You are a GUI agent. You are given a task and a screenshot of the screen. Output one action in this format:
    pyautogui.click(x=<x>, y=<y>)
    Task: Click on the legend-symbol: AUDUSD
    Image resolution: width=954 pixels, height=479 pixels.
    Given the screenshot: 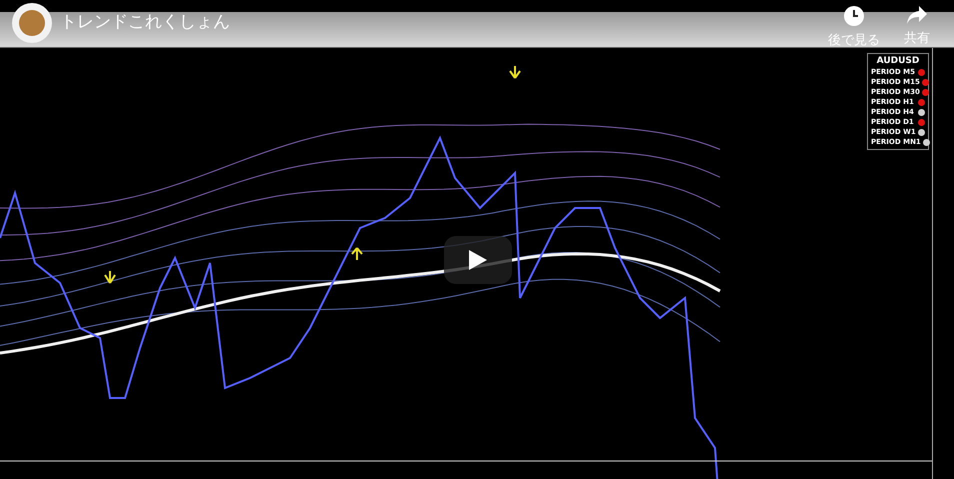 What is the action you would take?
    pyautogui.click(x=898, y=61)
    